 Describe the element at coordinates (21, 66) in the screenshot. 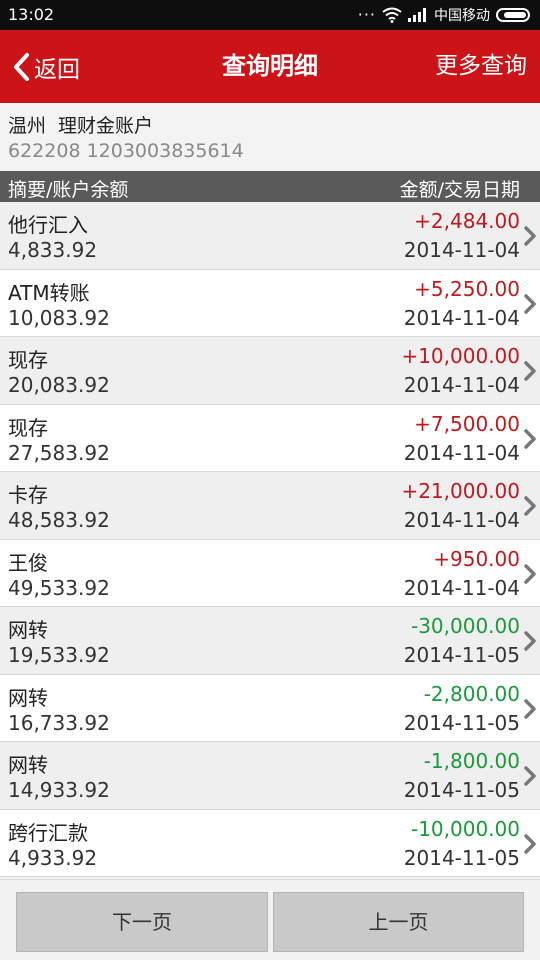

I see `chevron-left-icon` at that location.